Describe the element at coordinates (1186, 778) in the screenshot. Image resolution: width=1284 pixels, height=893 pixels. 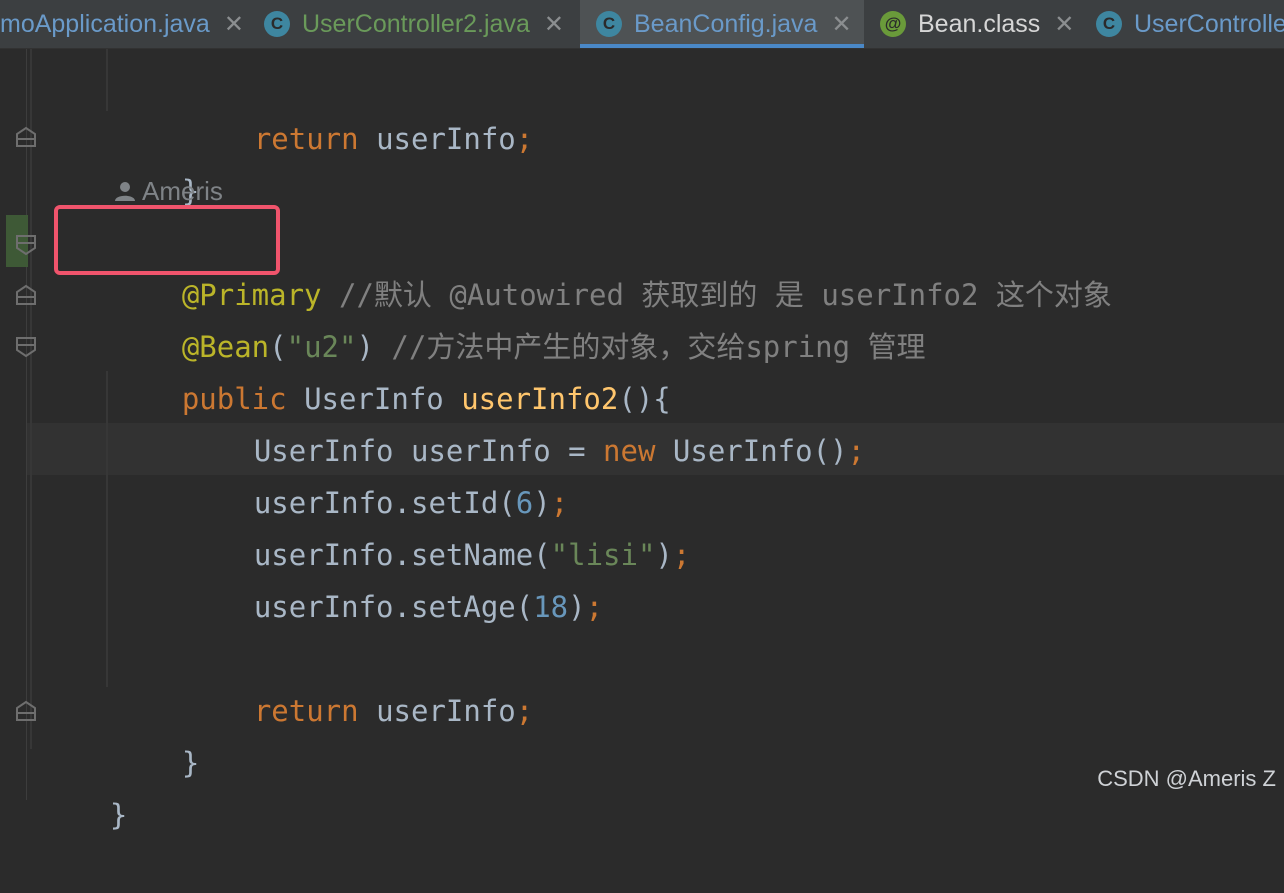
I see `watermark: CSDN @Ameris Z` at that location.